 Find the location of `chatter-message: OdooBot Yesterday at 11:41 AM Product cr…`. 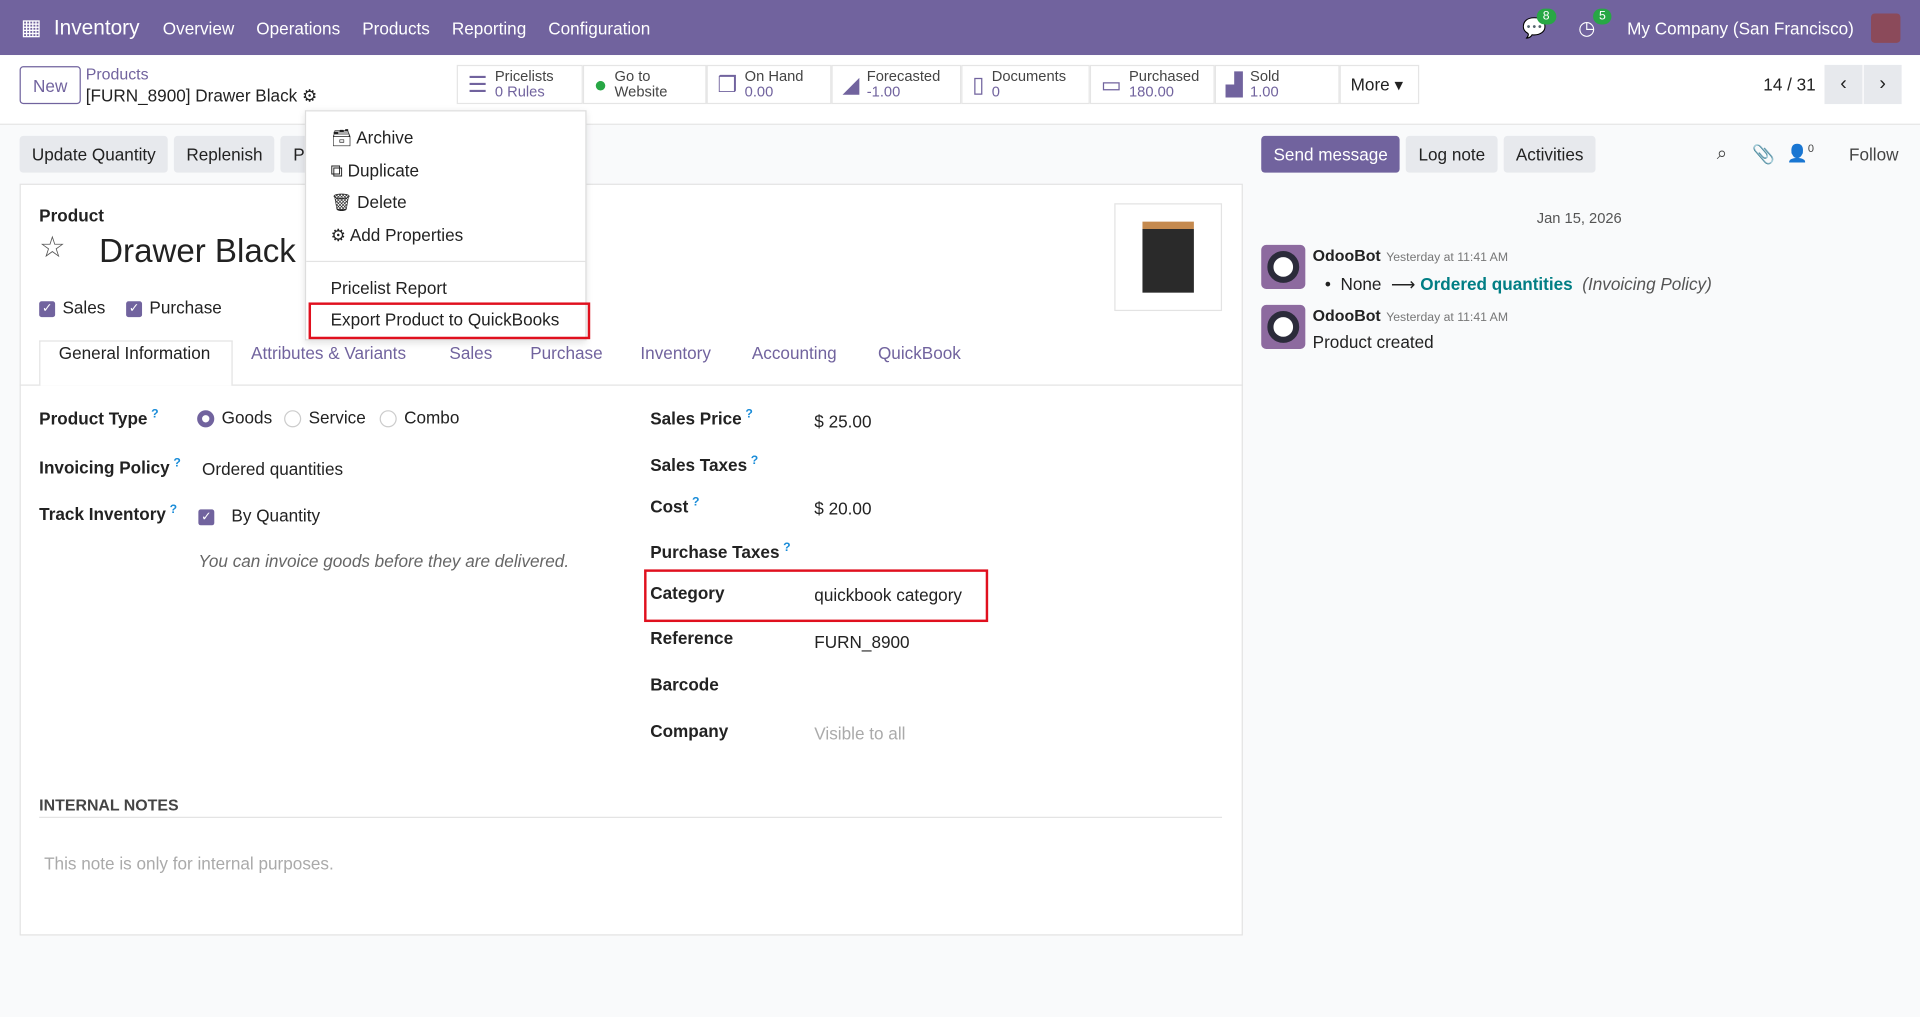

chatter-message: OdooBot Yesterday at 11:41 AM Product cr… is located at coordinates (1384, 327).